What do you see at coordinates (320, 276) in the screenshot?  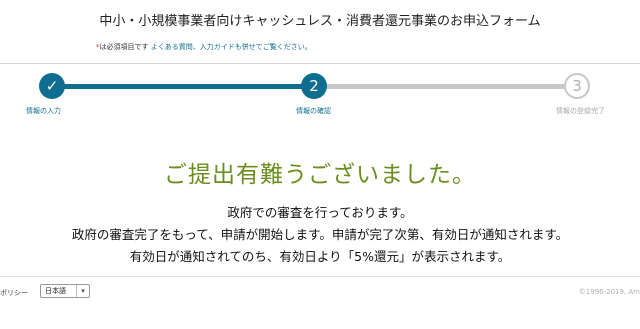 I see `footer-divider` at bounding box center [320, 276].